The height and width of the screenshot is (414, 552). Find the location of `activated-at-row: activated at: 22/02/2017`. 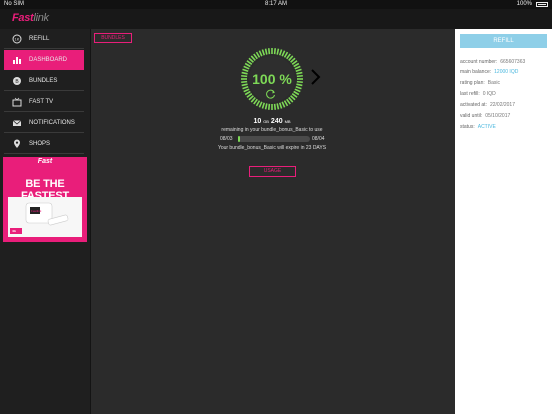

activated-at-row: activated at: 22/02/2017 is located at coordinates (487, 105).